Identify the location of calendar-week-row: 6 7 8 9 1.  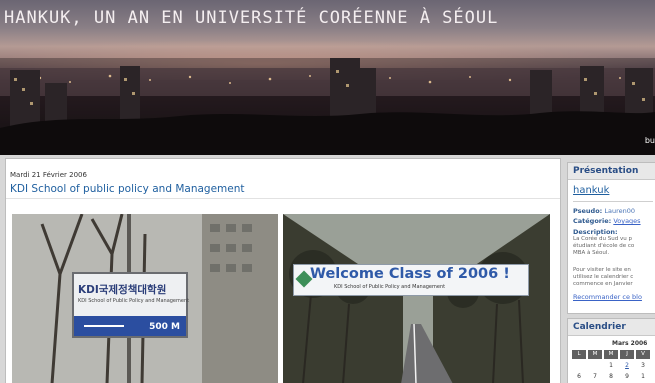
(612, 377).